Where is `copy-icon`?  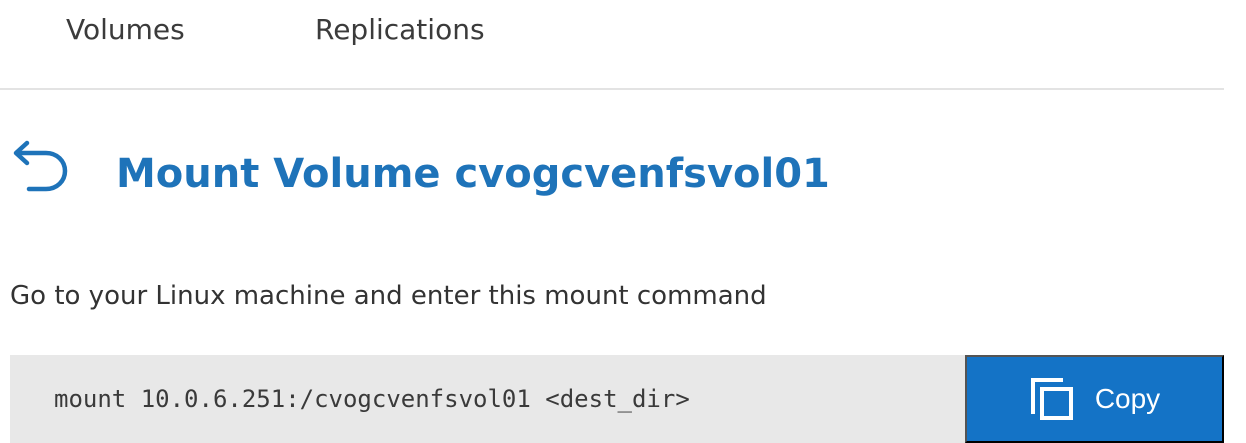
copy-icon is located at coordinates (1051, 399).